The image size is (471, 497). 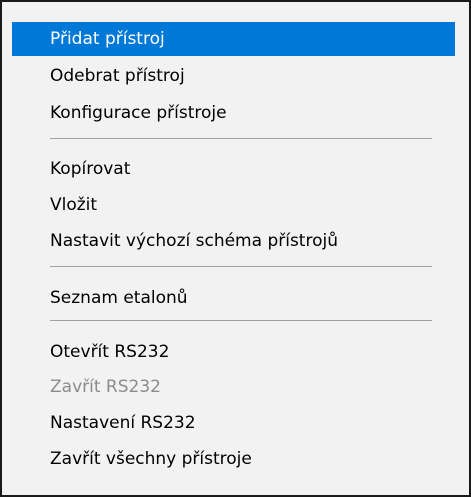 I want to click on menu-item-zavrit-vsechny-pristroje: Zavřít všechny přístroje, so click(x=233, y=459).